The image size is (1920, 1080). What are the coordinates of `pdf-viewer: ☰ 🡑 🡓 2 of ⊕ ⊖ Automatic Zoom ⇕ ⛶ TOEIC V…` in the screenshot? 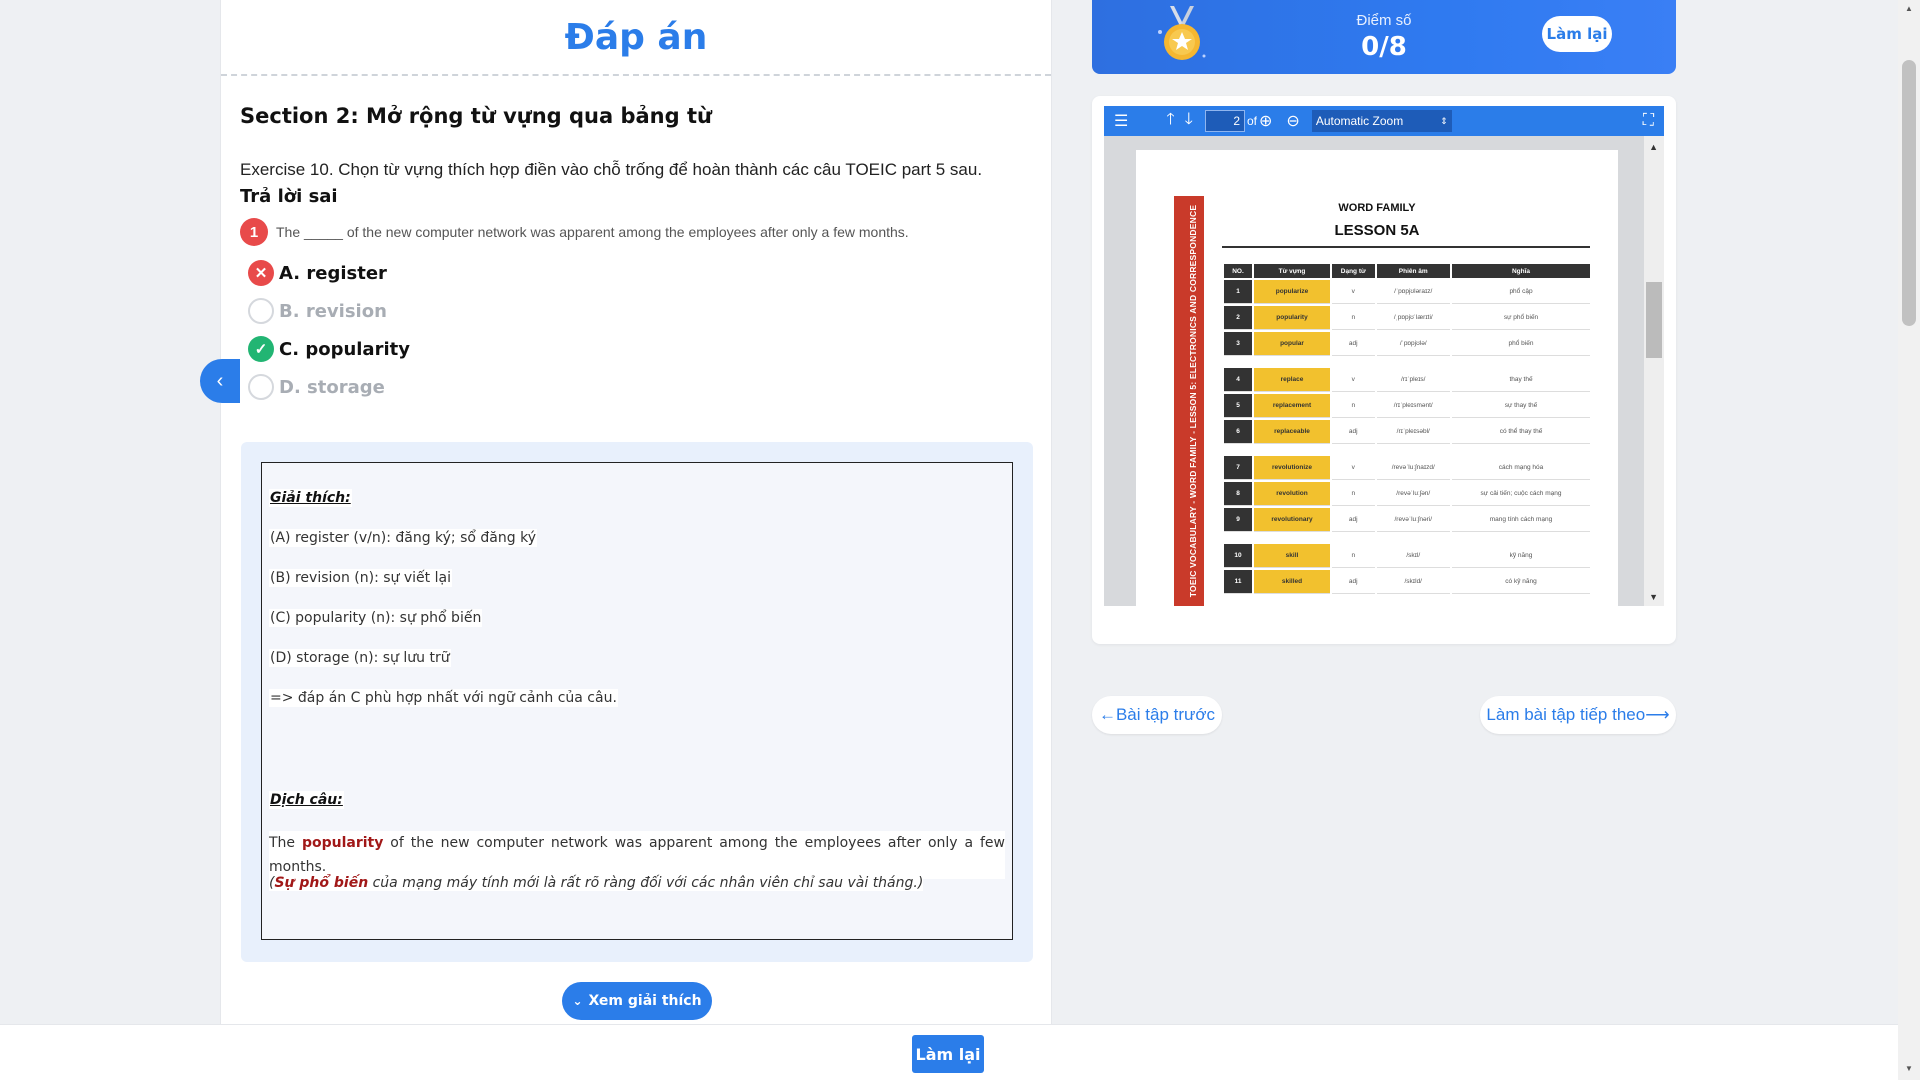 It's located at (1384, 356).